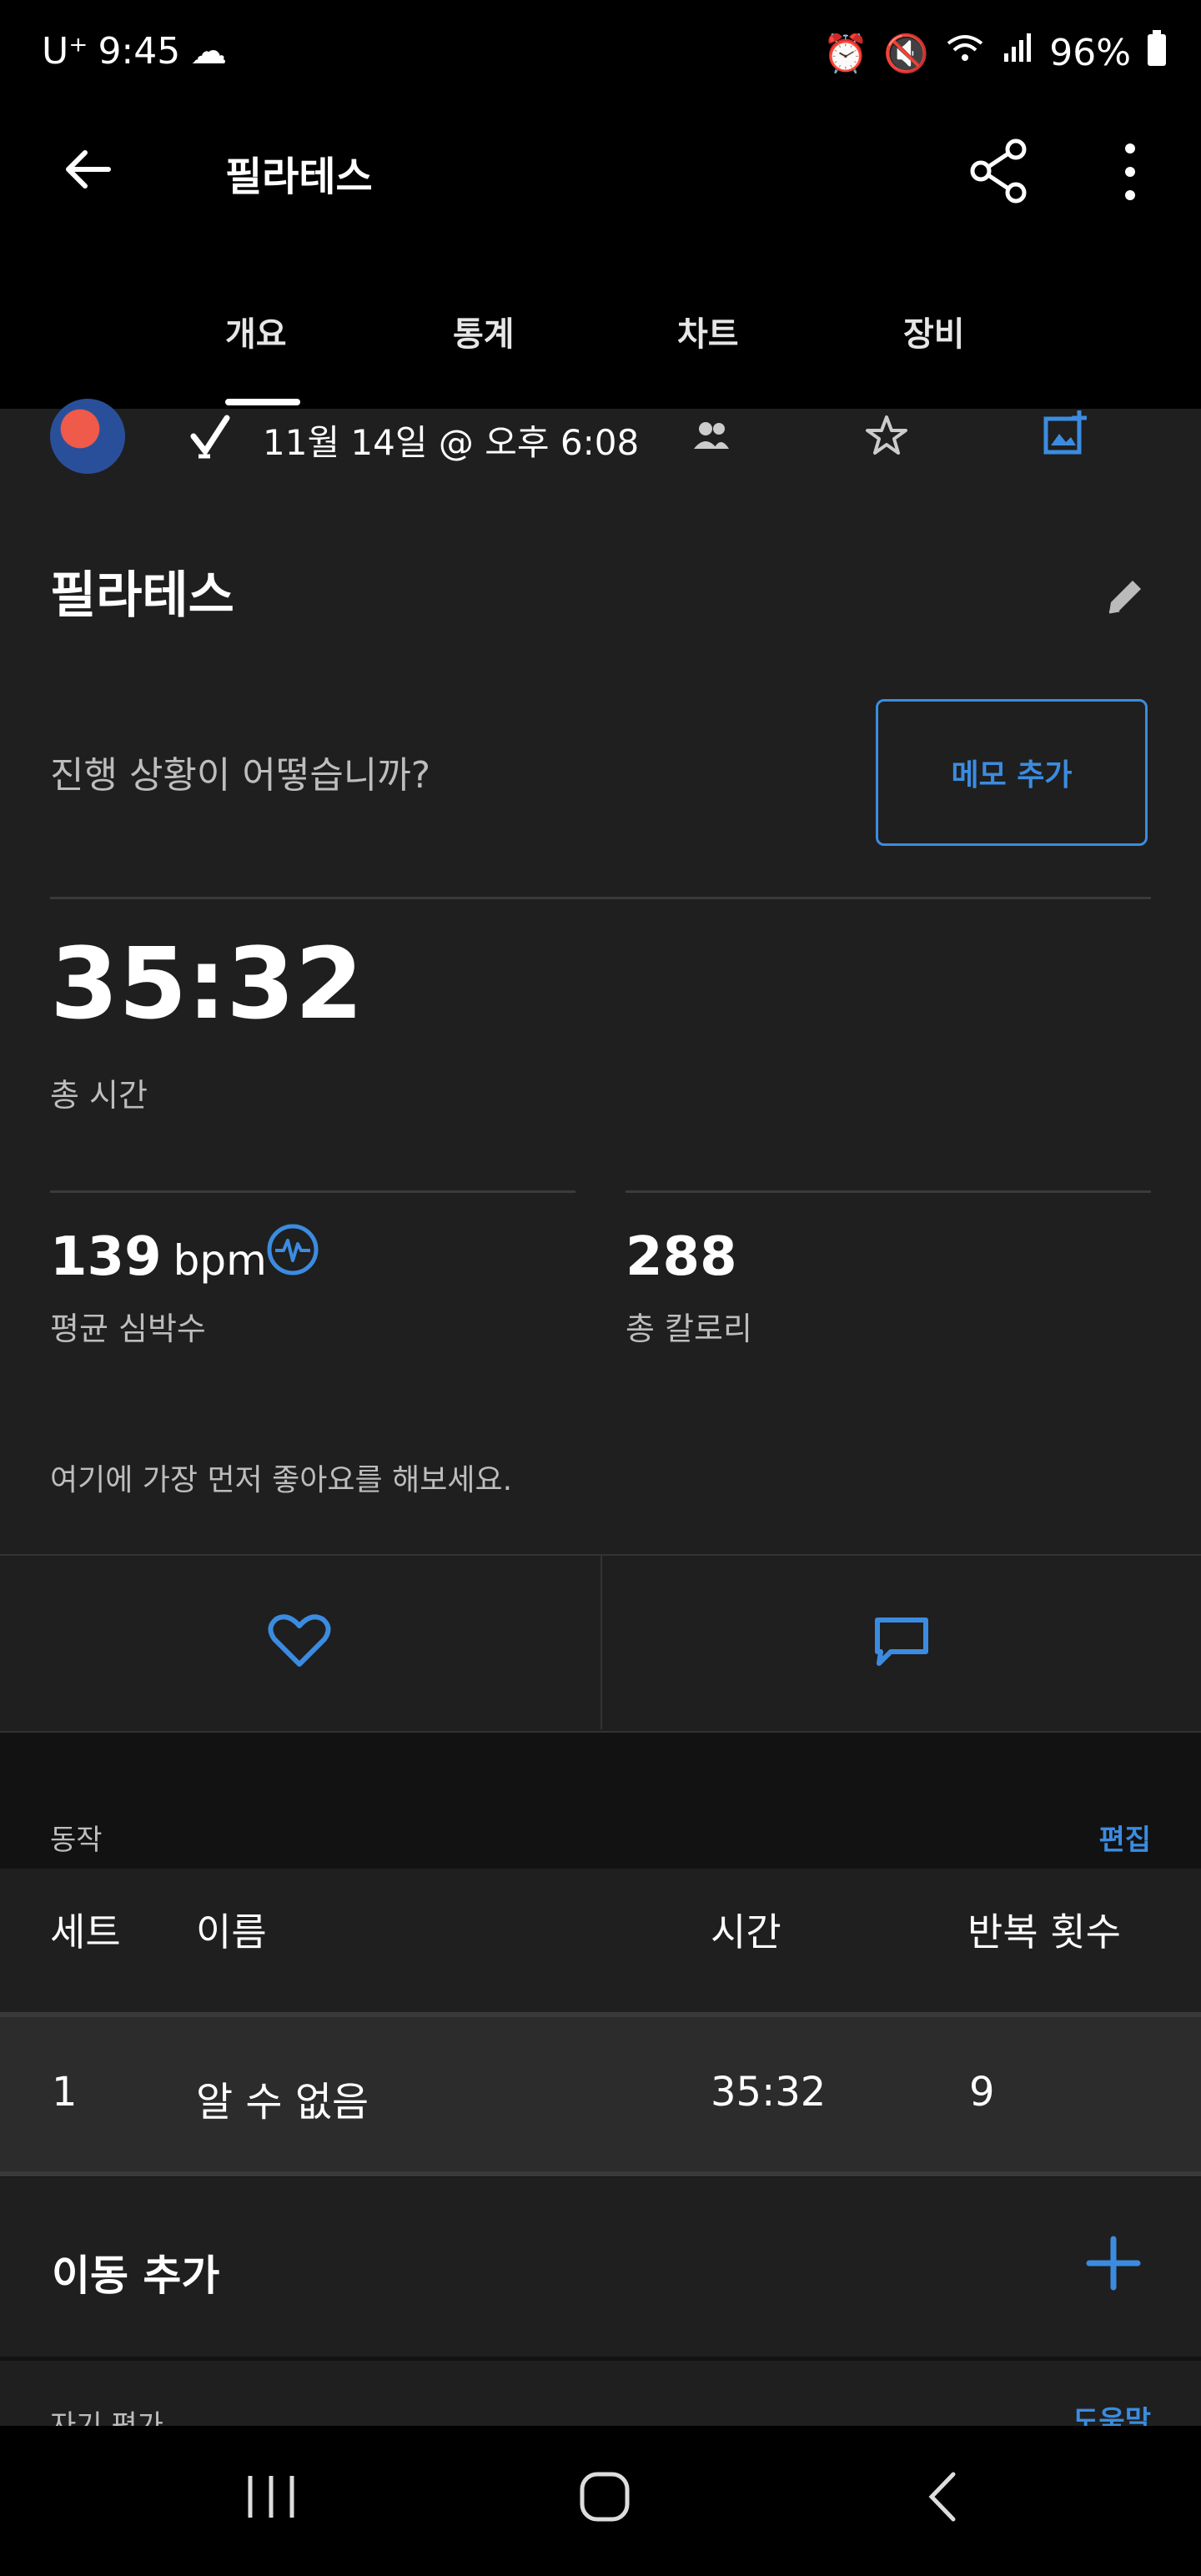  What do you see at coordinates (283, 2102) in the screenshot?
I see `row-name: 알 수 없음` at bounding box center [283, 2102].